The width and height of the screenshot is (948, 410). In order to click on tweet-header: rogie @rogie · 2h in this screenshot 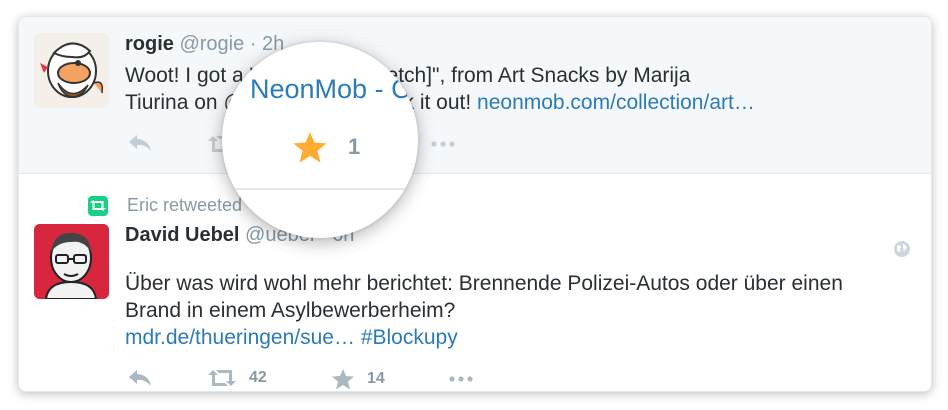, I will do `click(204, 44)`.